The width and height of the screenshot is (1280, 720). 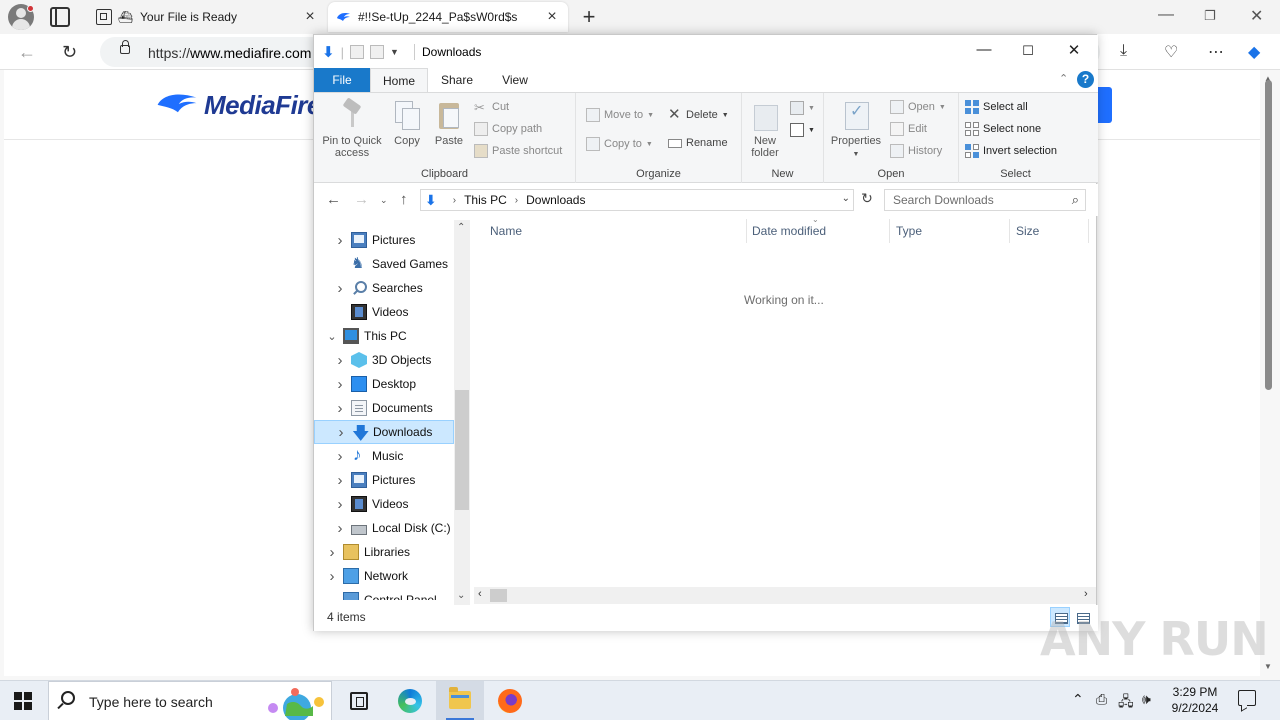 I want to click on url-text: https://www.mediafire.com, so click(x=229, y=53).